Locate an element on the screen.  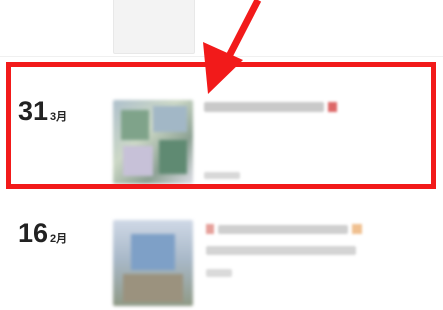
post-thumbnail is located at coordinates (153, 263).